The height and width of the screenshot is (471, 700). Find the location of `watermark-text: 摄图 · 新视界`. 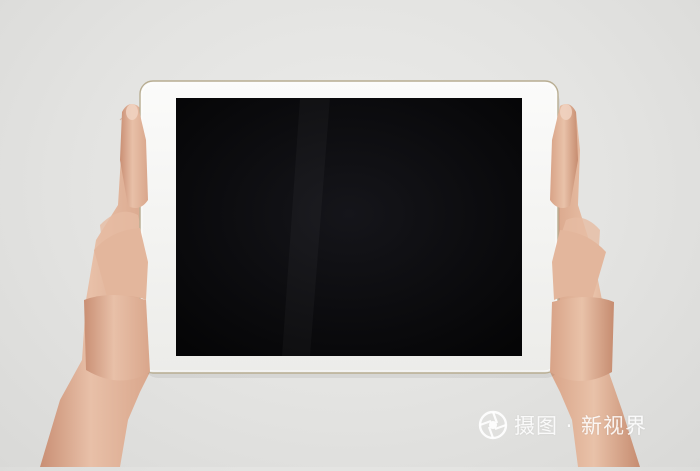

watermark-text: 摄图 · 新视界 is located at coordinates (581, 426).